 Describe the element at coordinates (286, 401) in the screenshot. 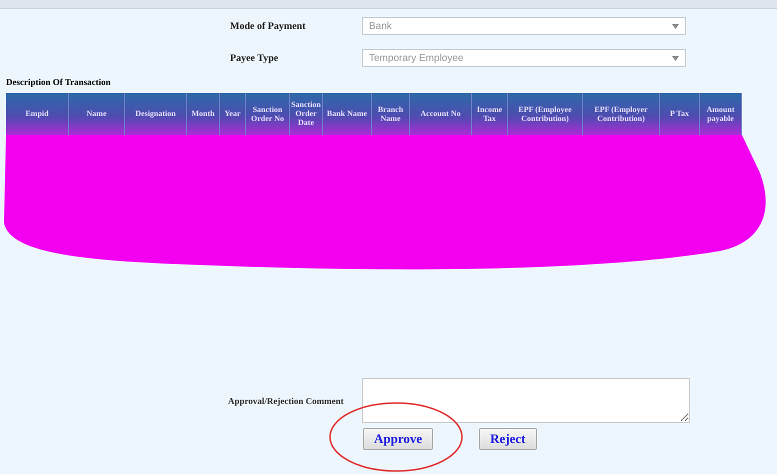

I see `comment-label: Approval/Rejection Comment` at that location.